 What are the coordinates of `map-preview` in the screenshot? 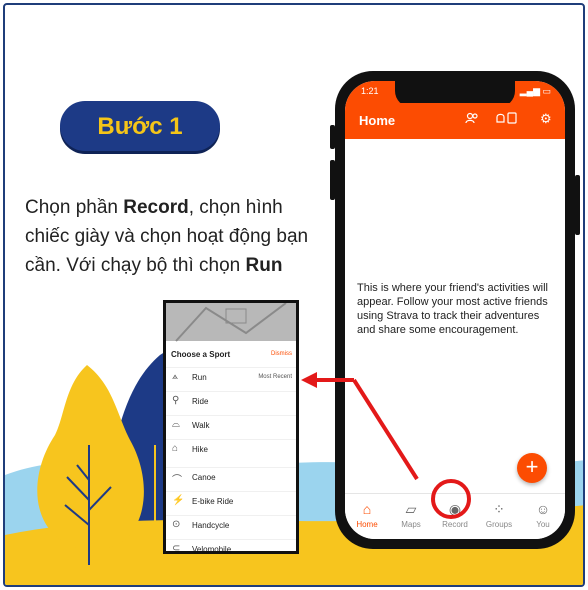 It's located at (231, 322).